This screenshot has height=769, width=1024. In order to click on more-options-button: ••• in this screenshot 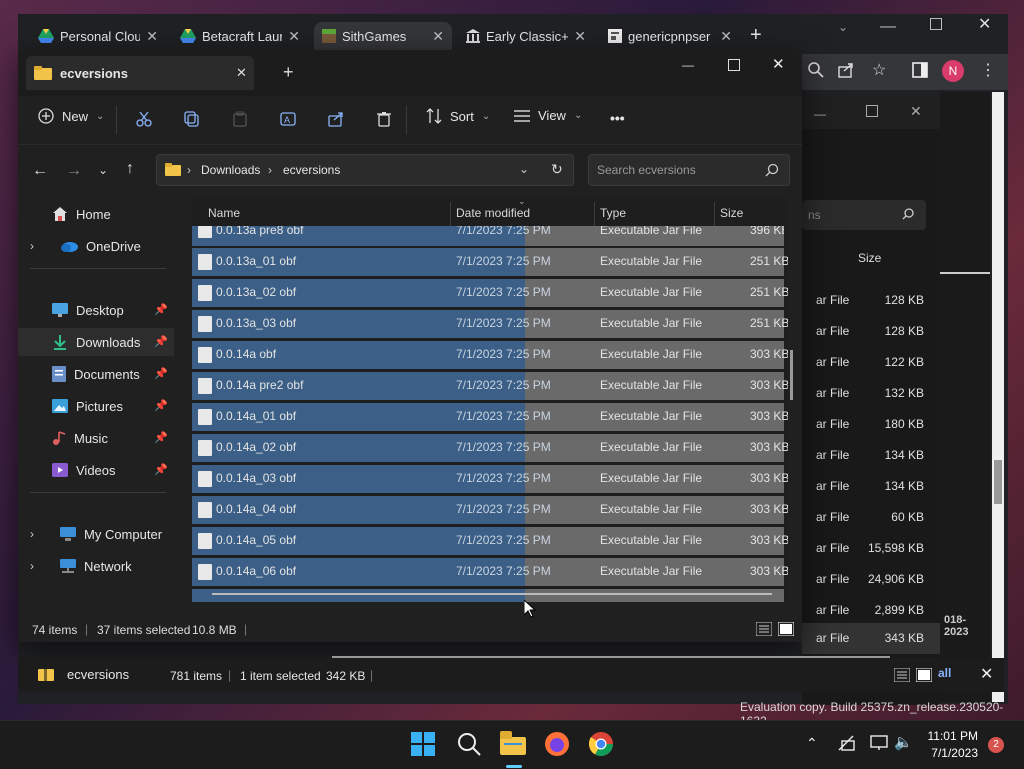, I will do `click(617, 118)`.